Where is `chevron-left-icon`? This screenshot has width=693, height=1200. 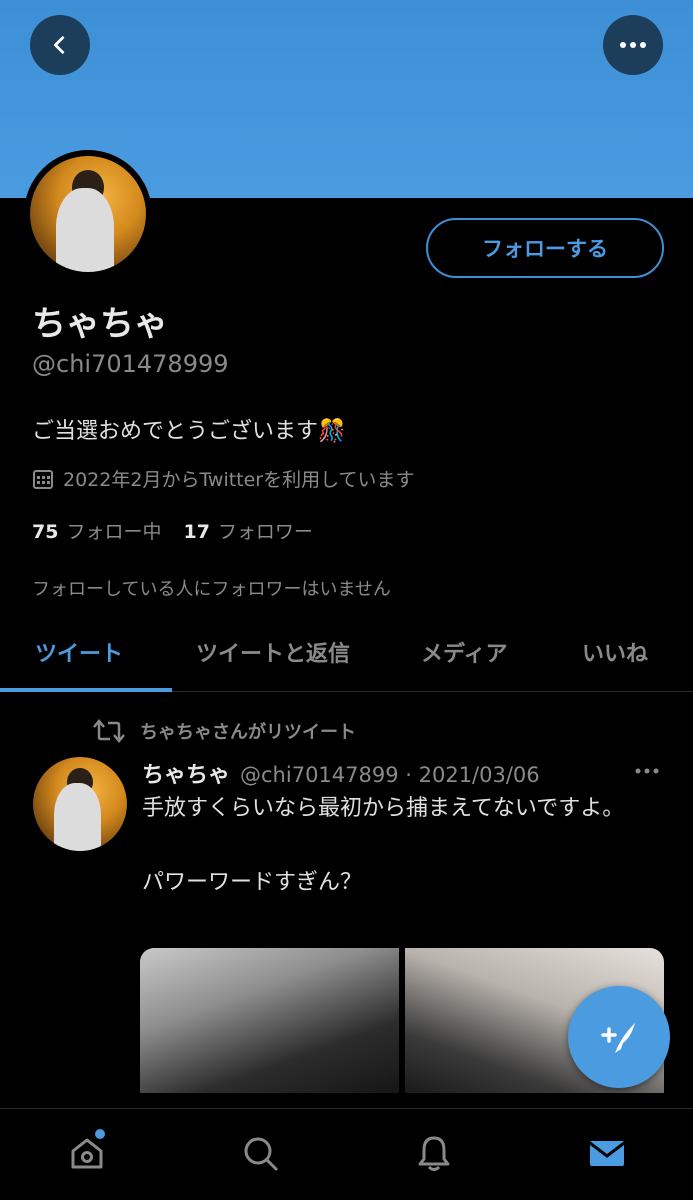
chevron-left-icon is located at coordinates (59, 45).